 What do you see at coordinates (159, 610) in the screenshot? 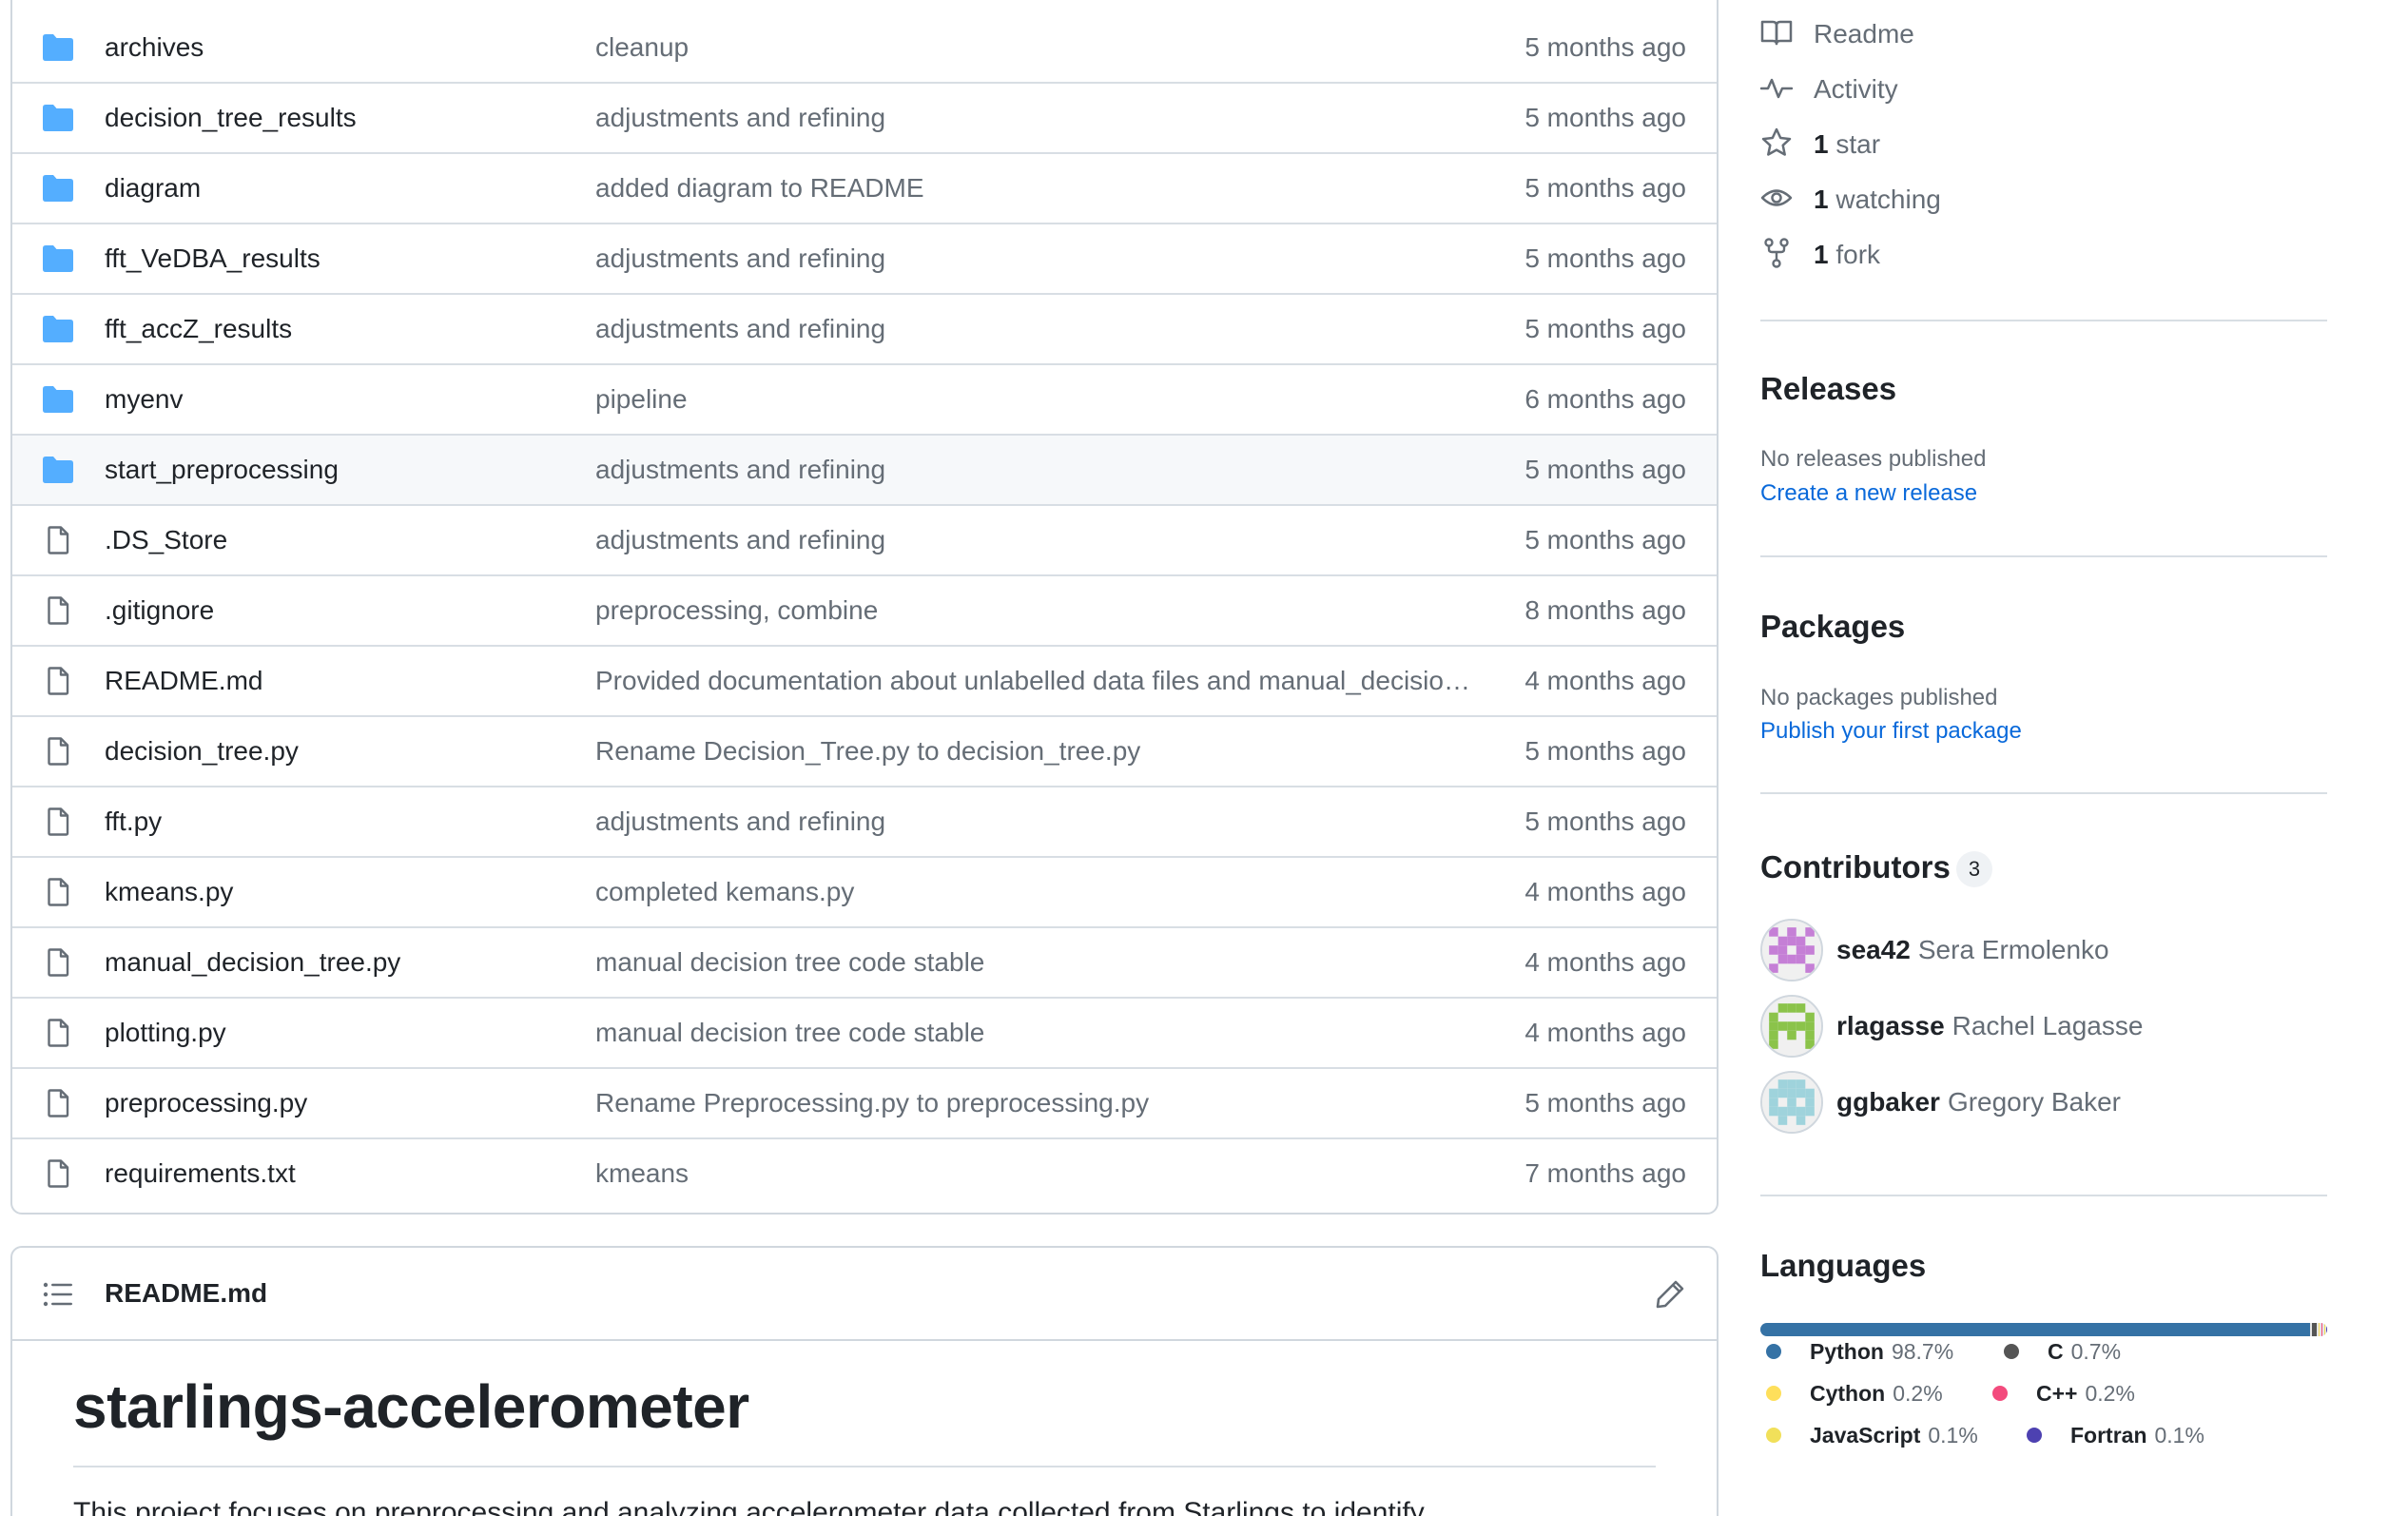
I see `file-name-link: .gitignore` at bounding box center [159, 610].